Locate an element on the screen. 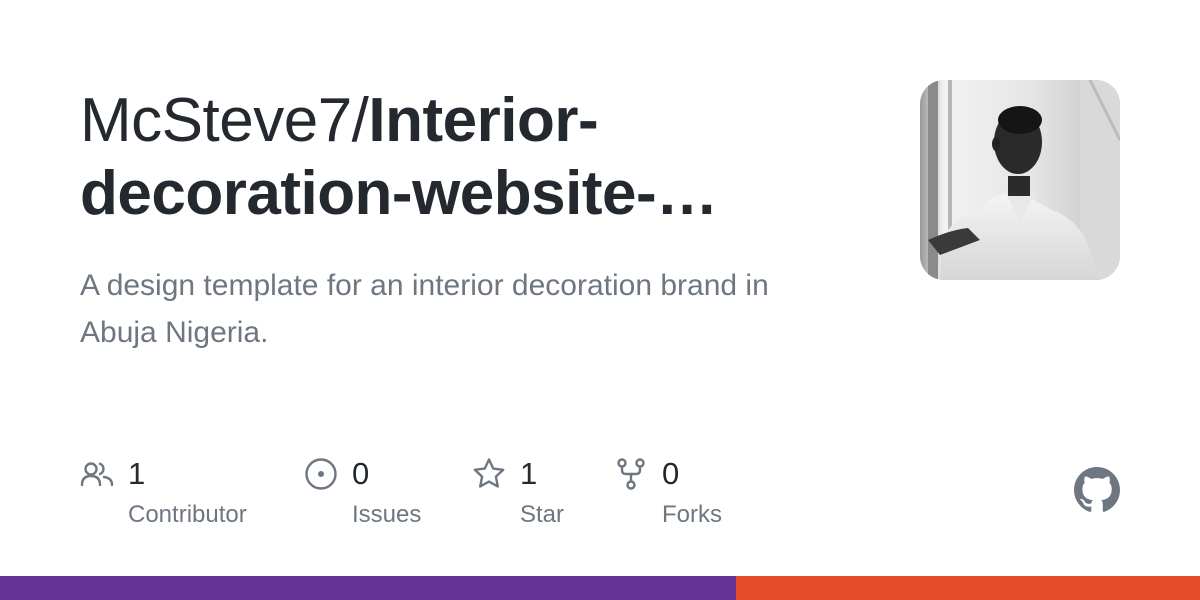 The height and width of the screenshot is (600, 1200). issues-count: 0 is located at coordinates (361, 473).